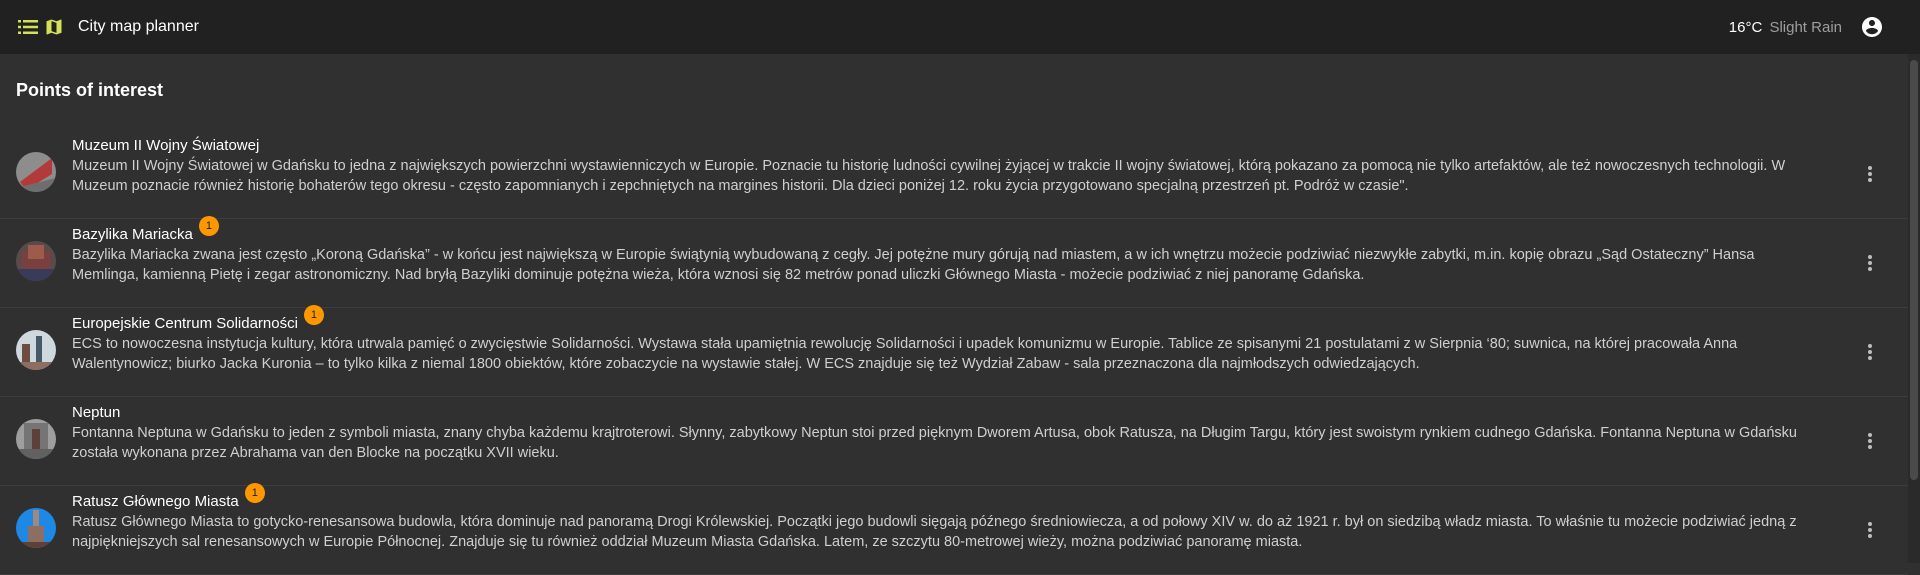 This screenshot has height=575, width=1920. What do you see at coordinates (138, 26) in the screenshot?
I see `app-title: City map planner` at bounding box center [138, 26].